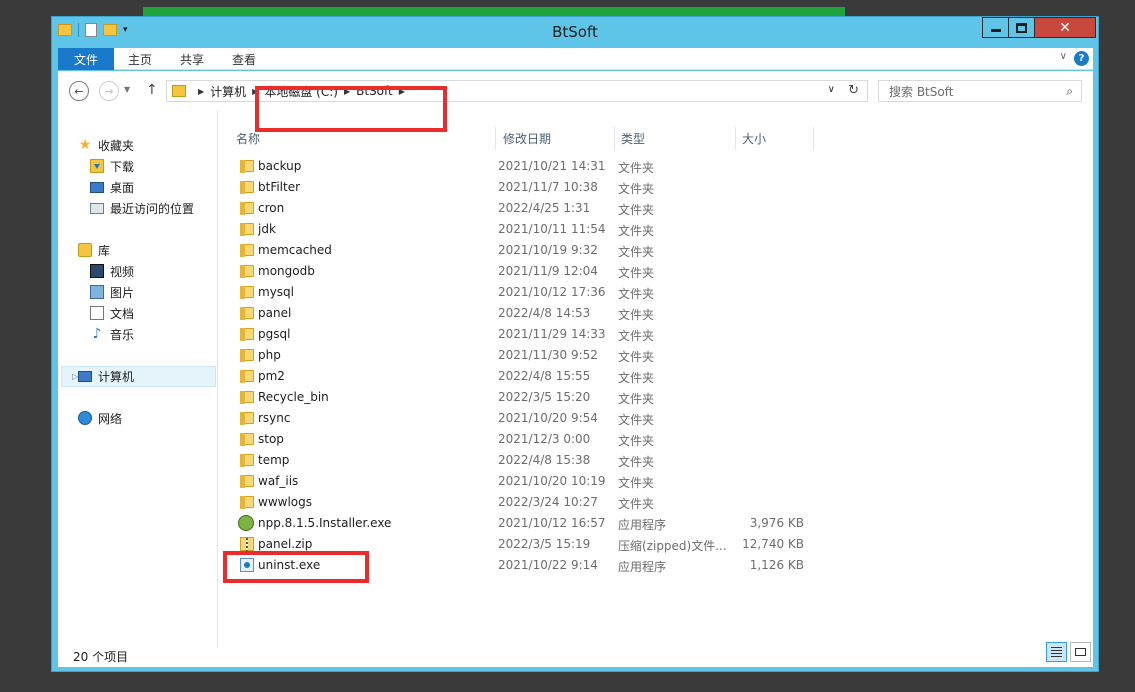 The image size is (1135, 692). Describe the element at coordinates (100, 418) in the screenshot. I see `nav-network: 网络` at that location.